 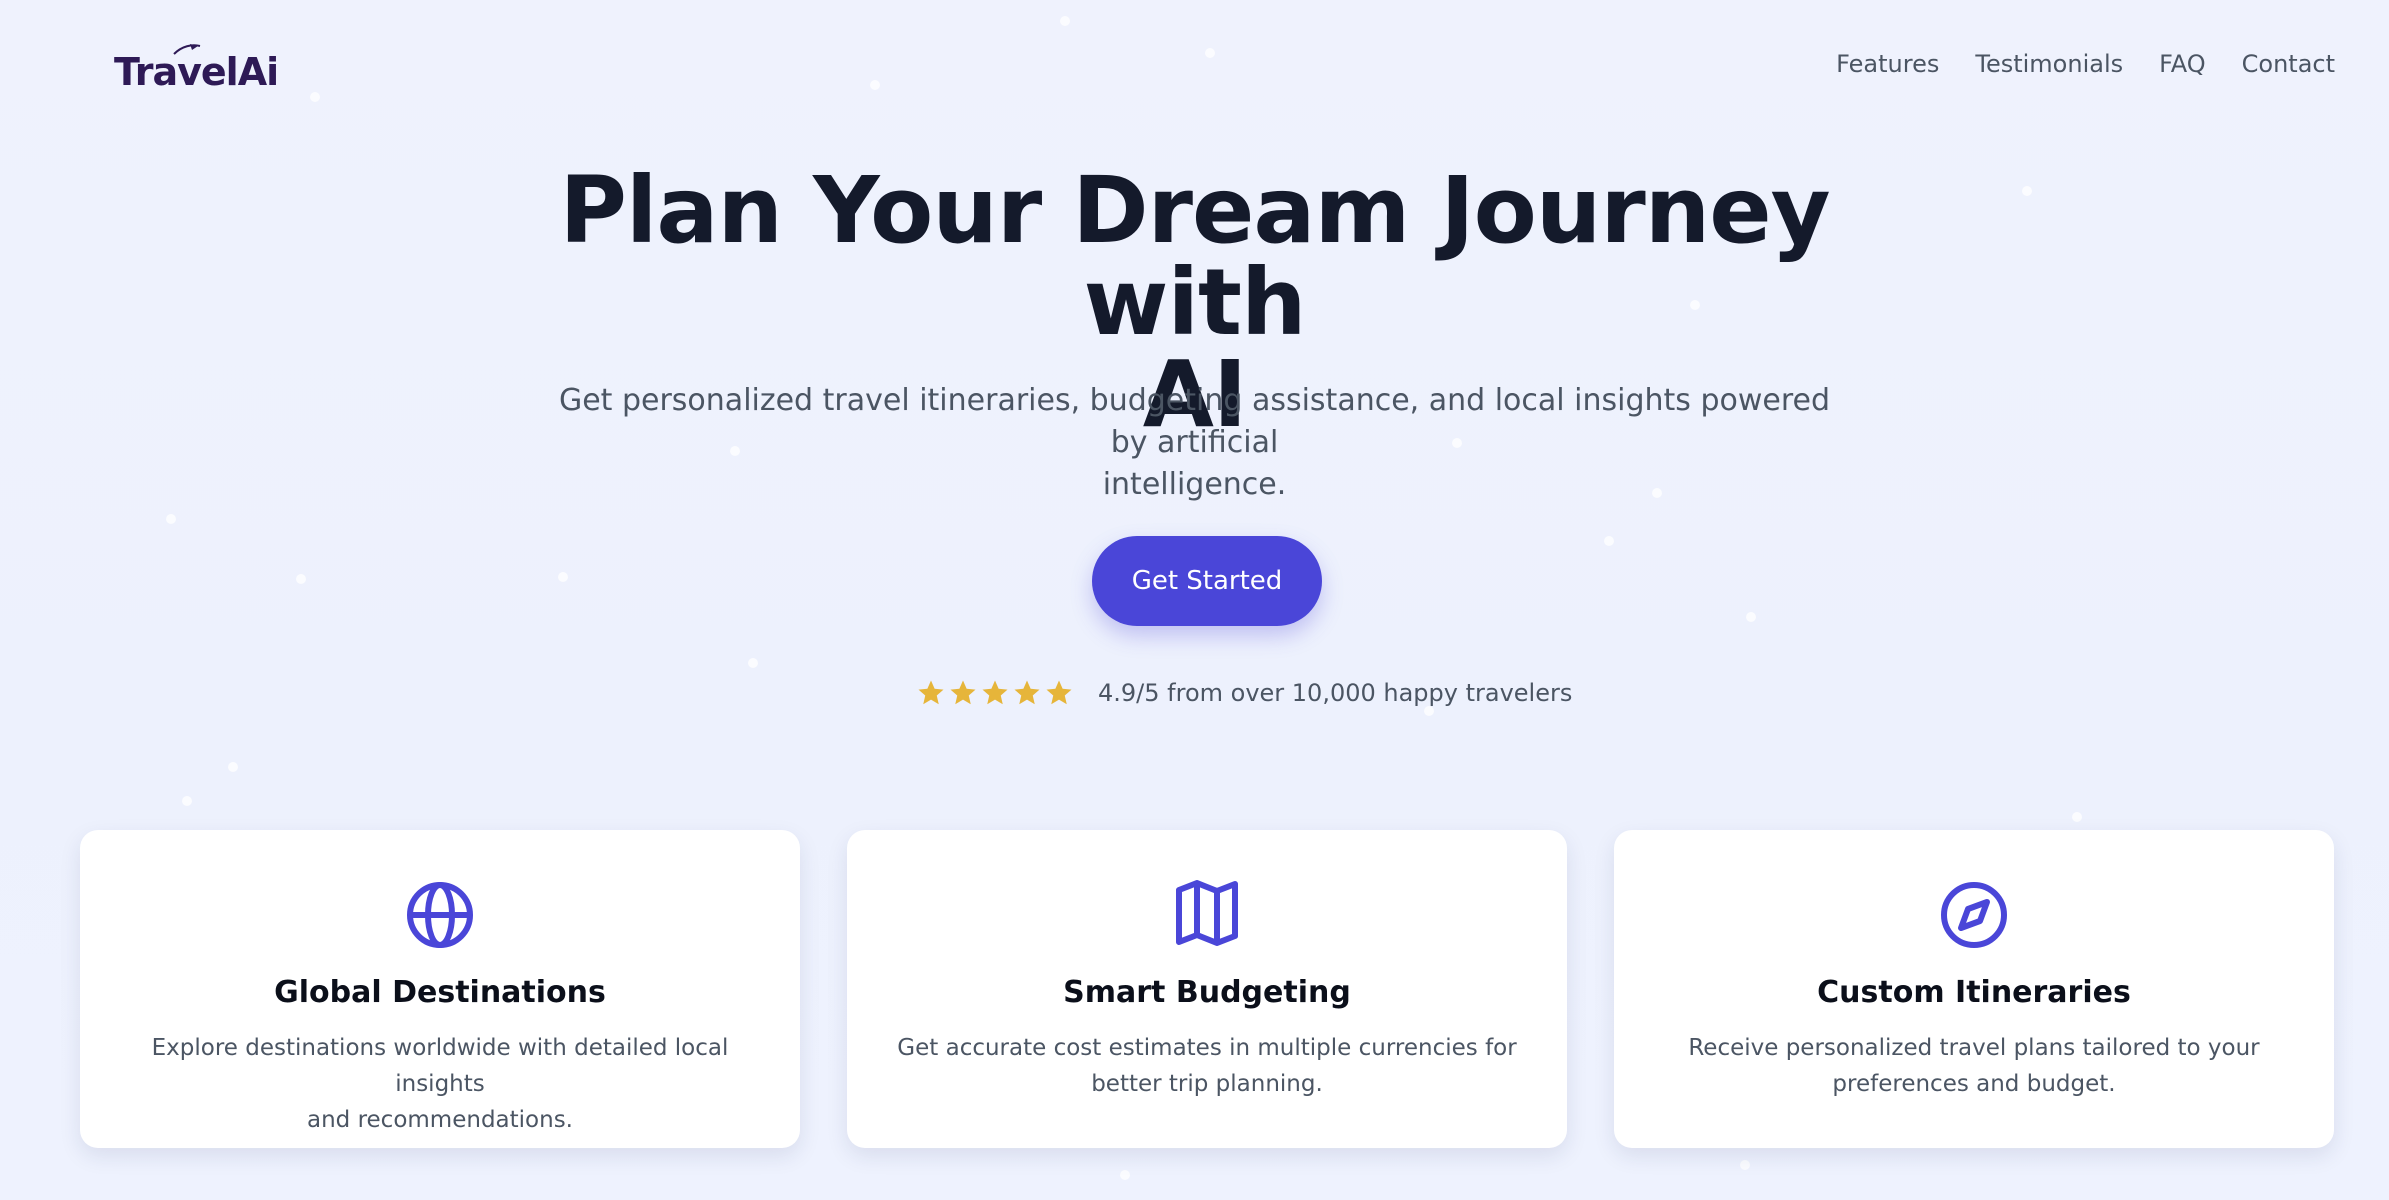 I want to click on hero-subtitle-line2: intelligence., so click(x=1194, y=484).